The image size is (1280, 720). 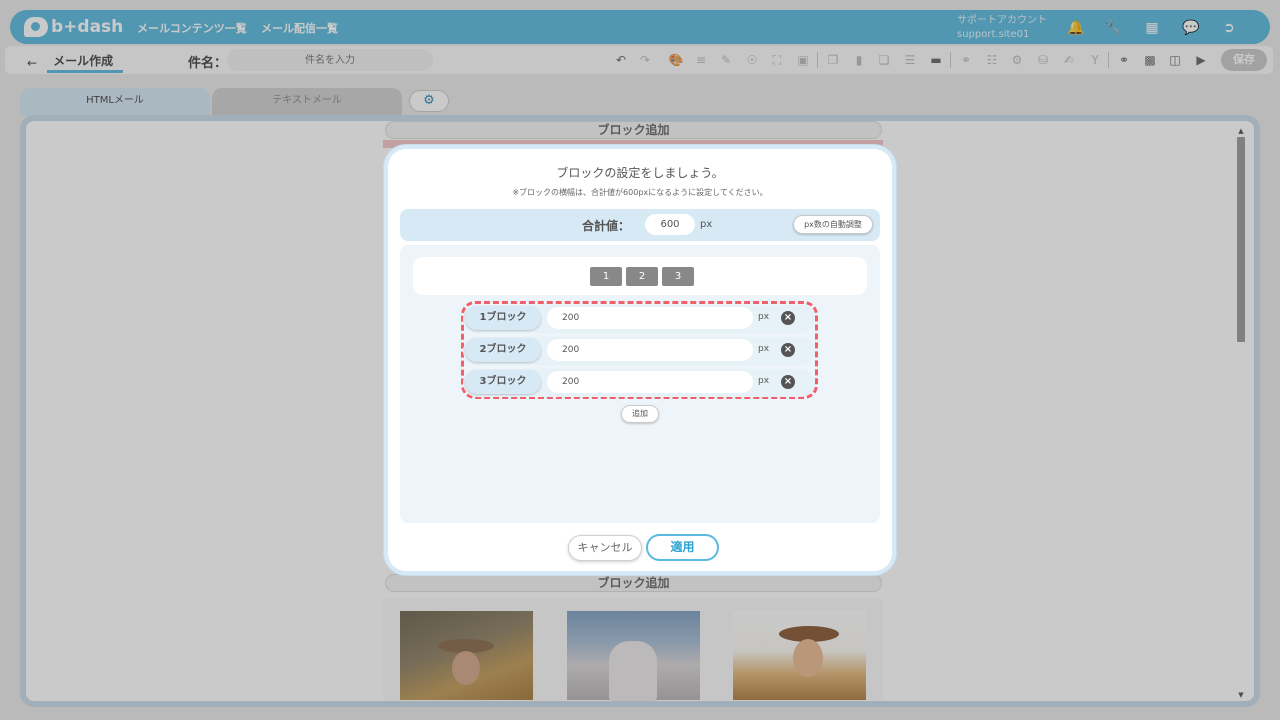 I want to click on total-width-bar: 合計値： px px数の自動調整, so click(x=640, y=225).